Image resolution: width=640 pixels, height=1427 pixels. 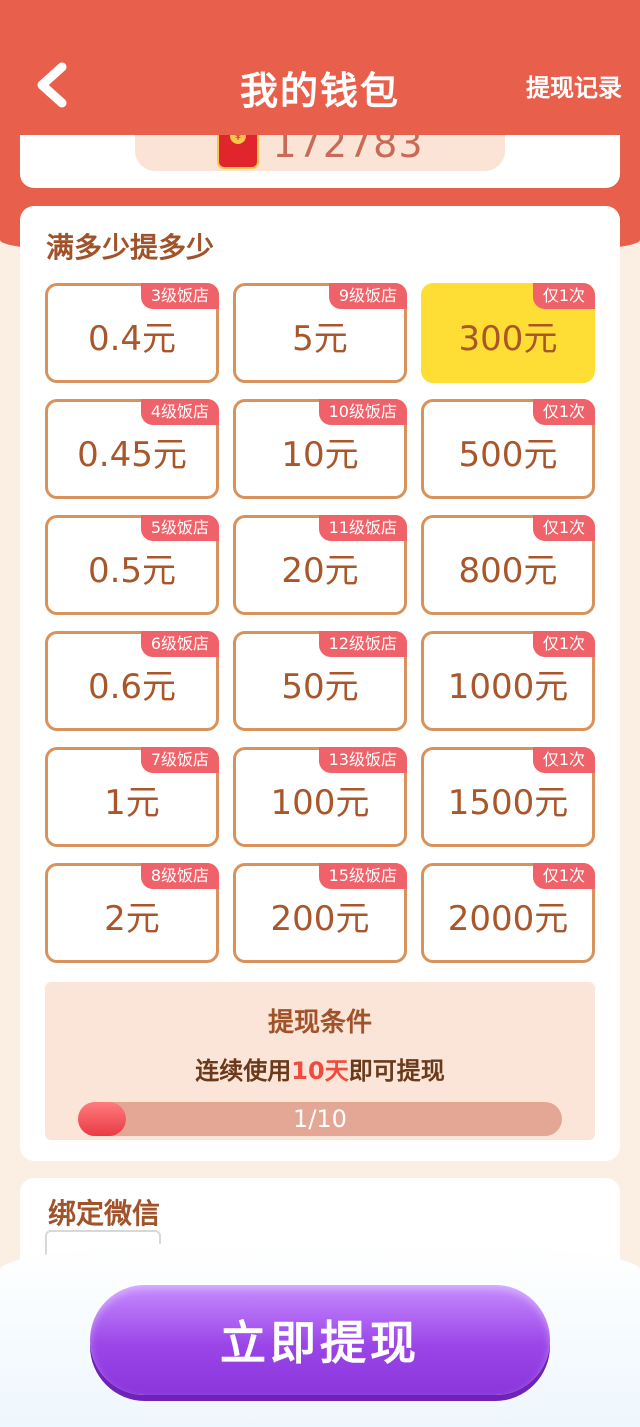 I want to click on option-tag-badge: 7级饭店, so click(x=179, y=760).